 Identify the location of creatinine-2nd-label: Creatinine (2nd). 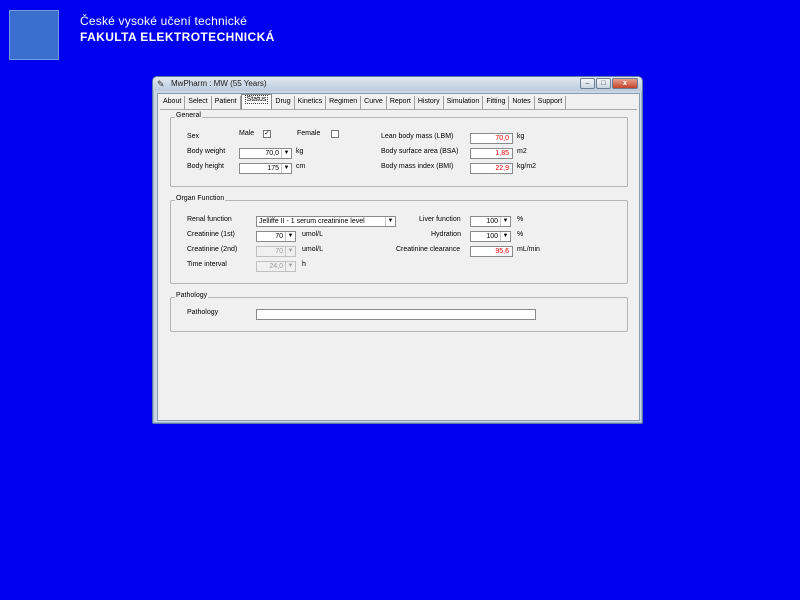
(212, 249).